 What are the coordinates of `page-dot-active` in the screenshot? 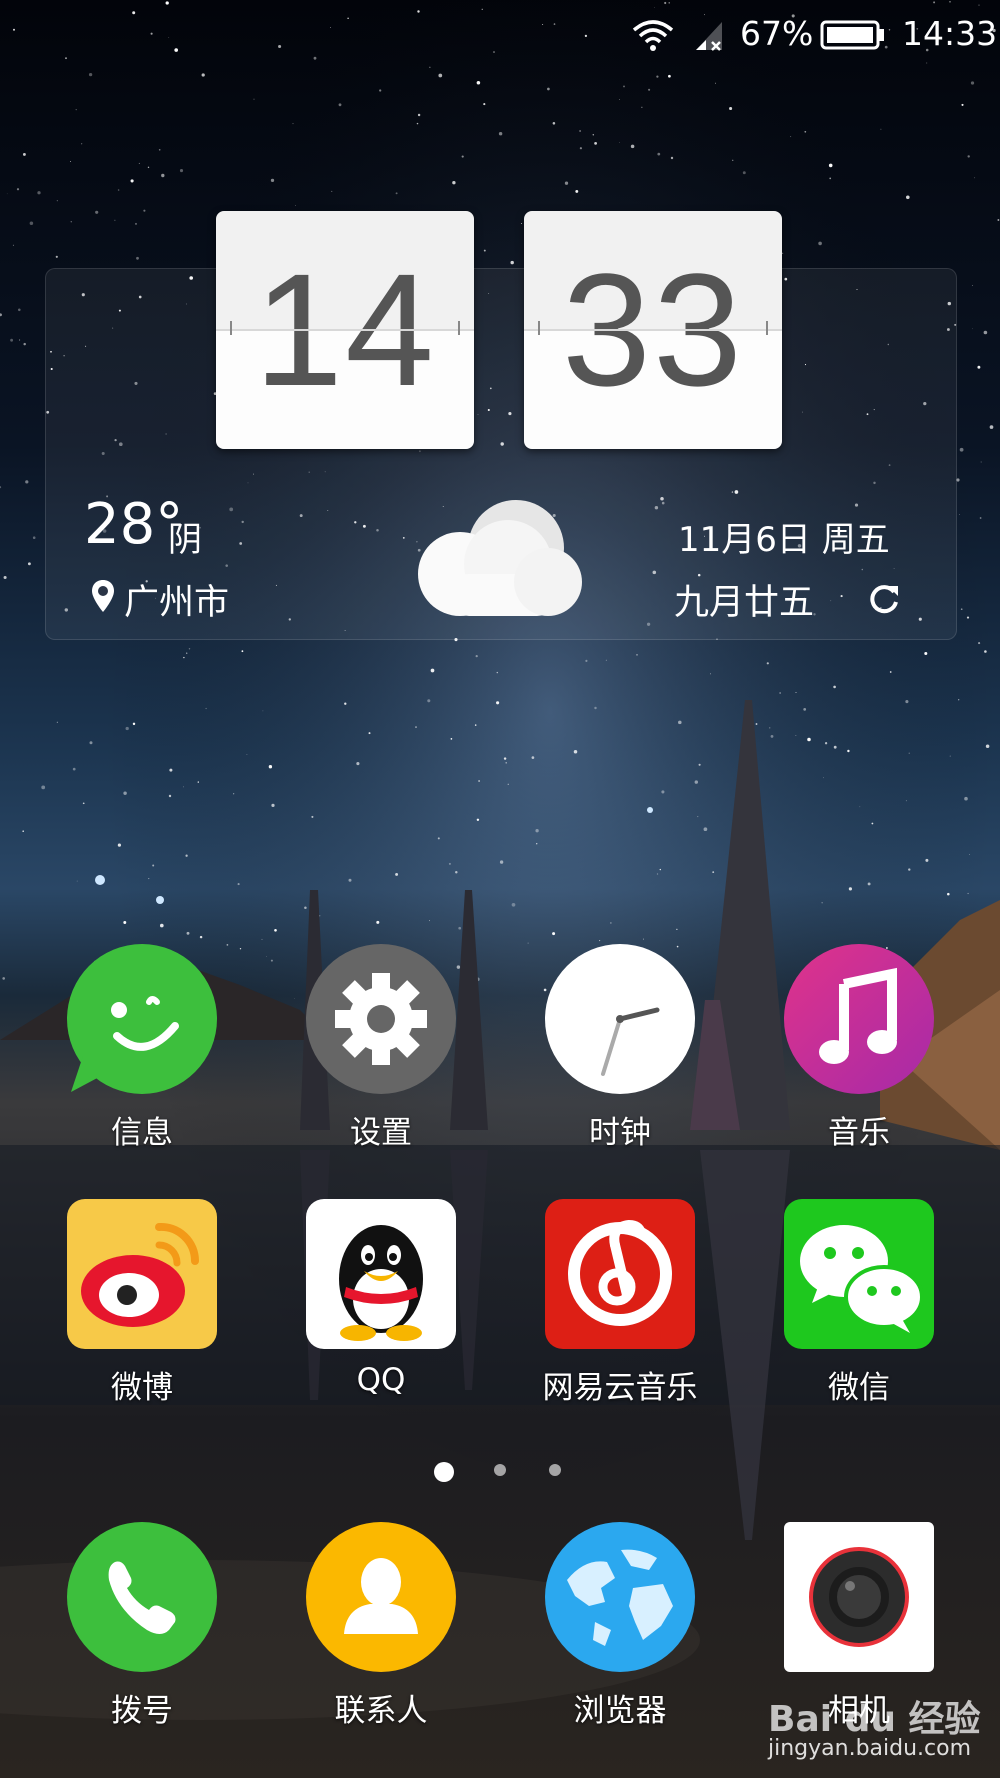 It's located at (444, 1472).